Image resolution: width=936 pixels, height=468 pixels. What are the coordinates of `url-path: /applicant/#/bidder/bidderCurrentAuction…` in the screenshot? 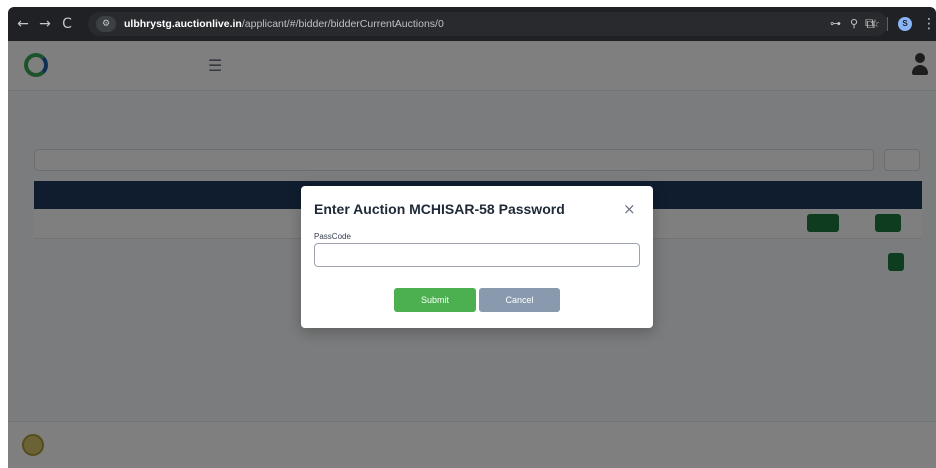 It's located at (342, 24).